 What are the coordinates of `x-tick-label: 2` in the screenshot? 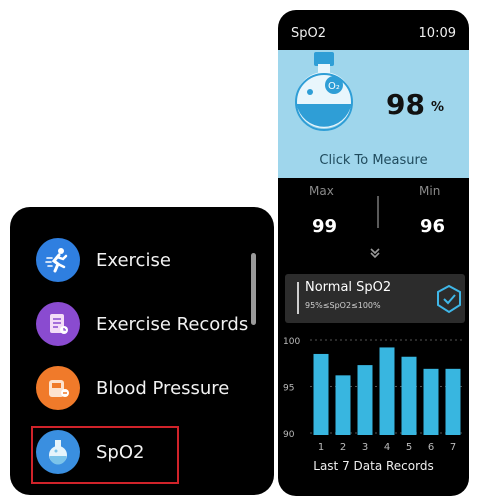 It's located at (343, 447).